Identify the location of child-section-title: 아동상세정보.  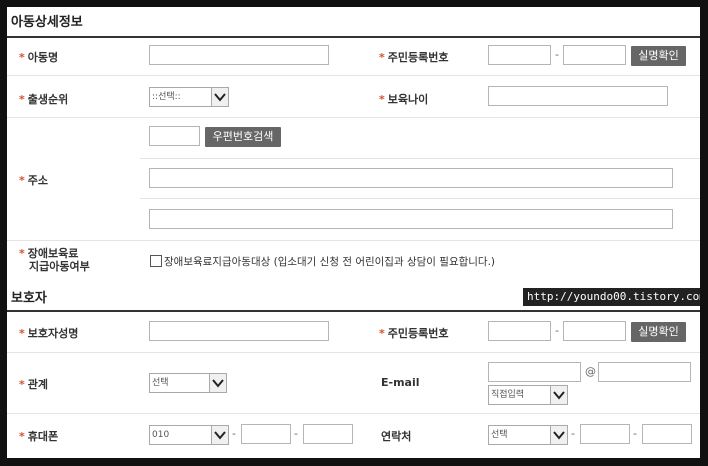
(47, 22).